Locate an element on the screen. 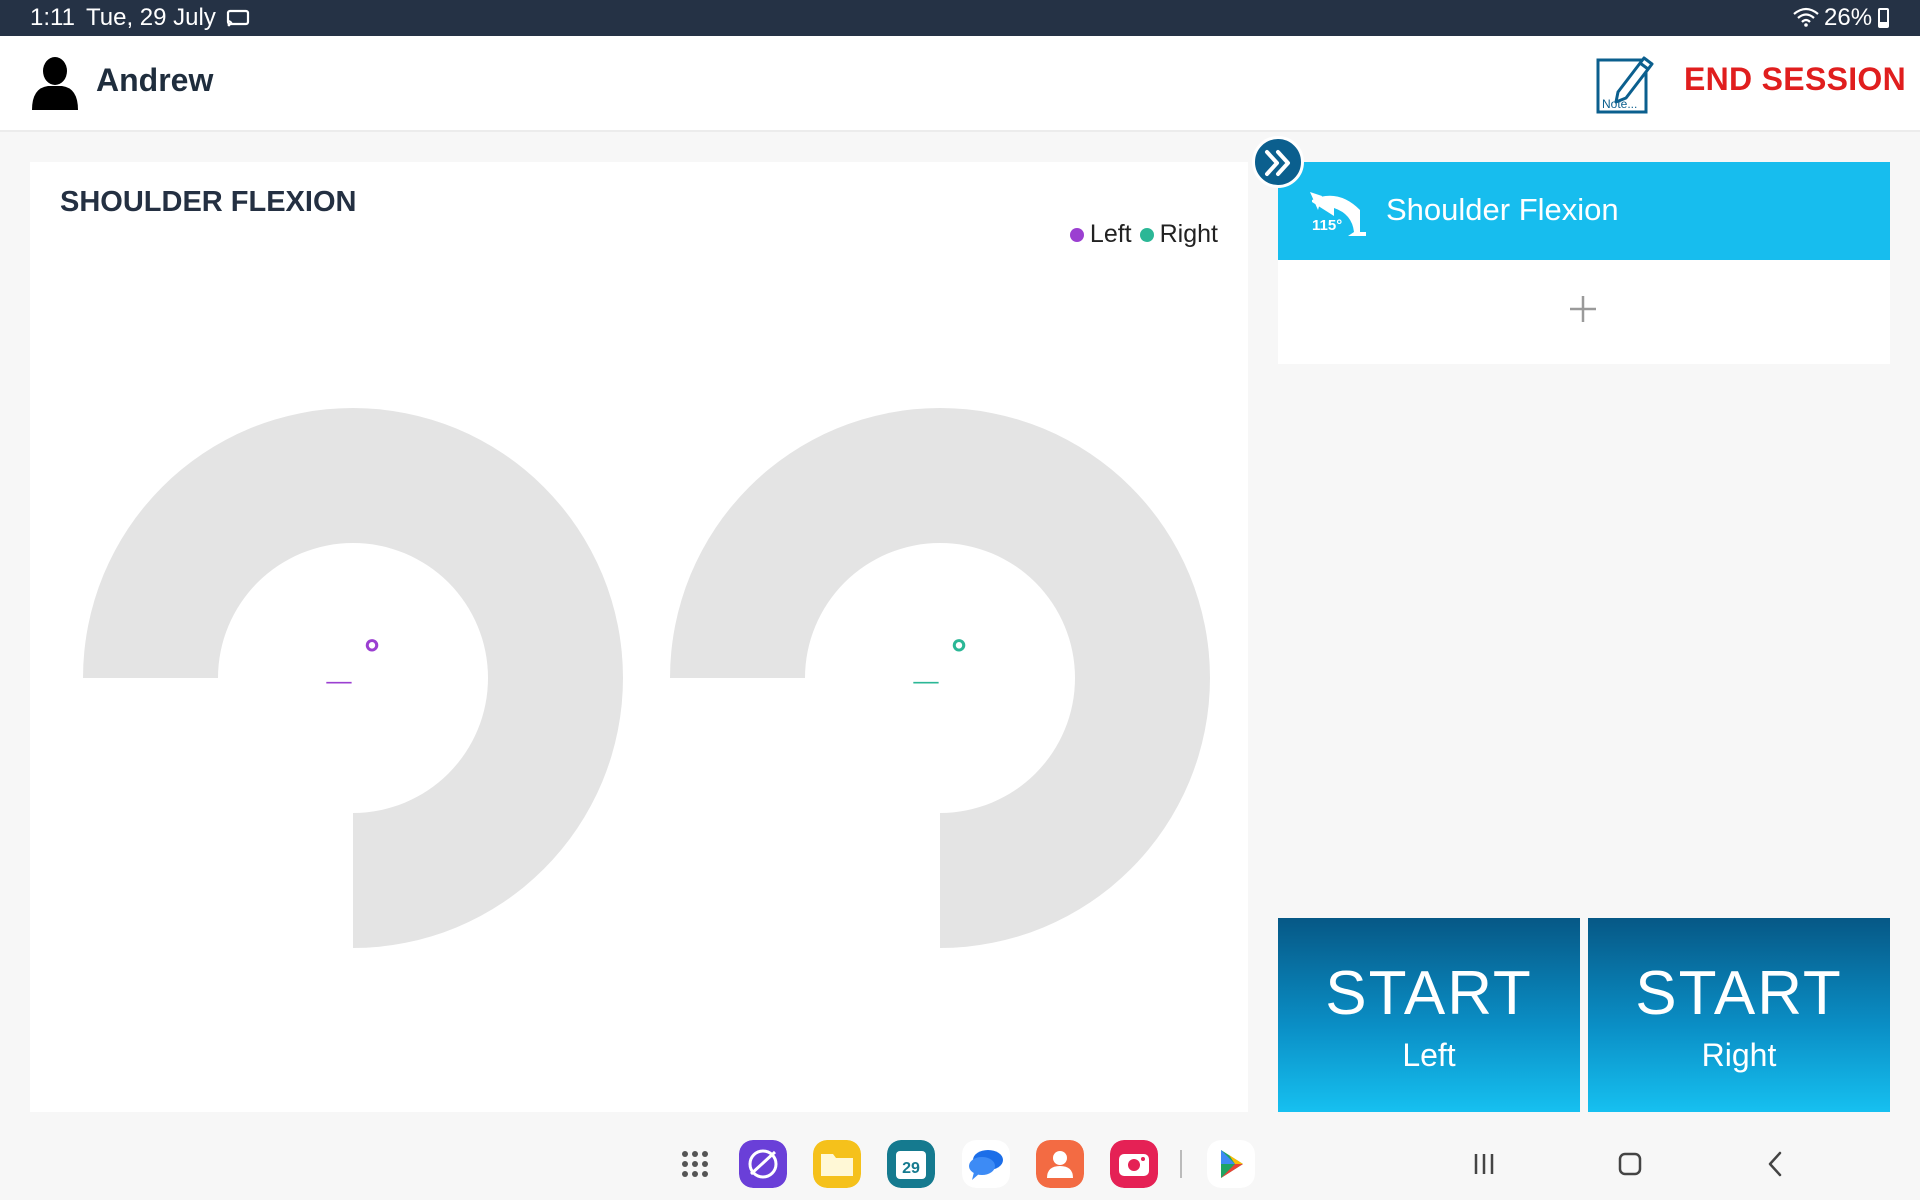 This screenshot has width=1920, height=1200. left-gauge-value: _ is located at coordinates (339, 663).